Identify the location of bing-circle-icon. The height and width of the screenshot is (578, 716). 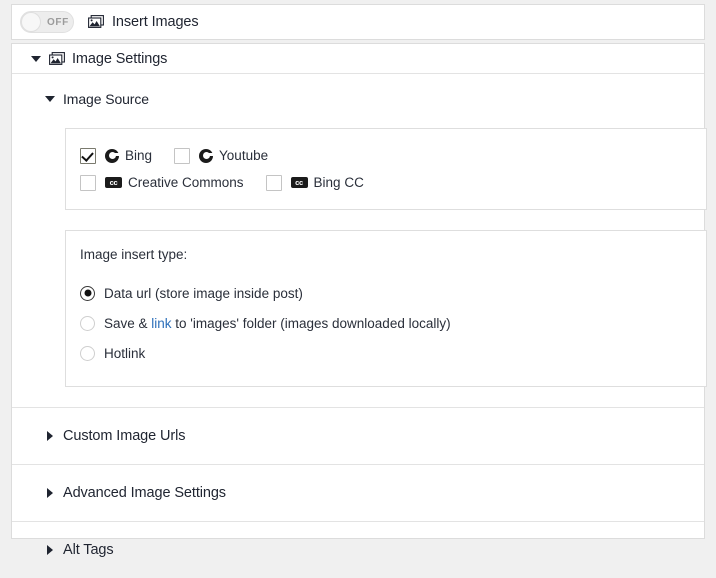
(112, 155).